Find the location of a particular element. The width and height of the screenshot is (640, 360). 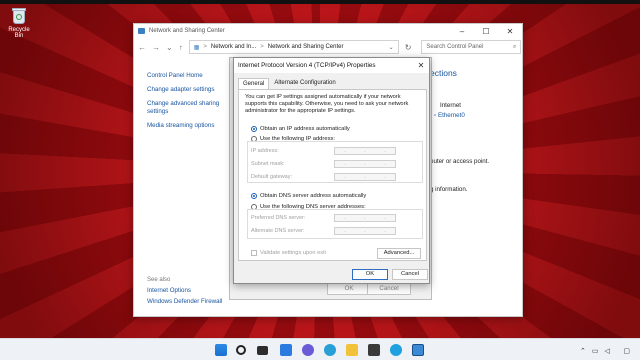

ethernet-label: Ethernet0 is located at coordinates (451, 115).